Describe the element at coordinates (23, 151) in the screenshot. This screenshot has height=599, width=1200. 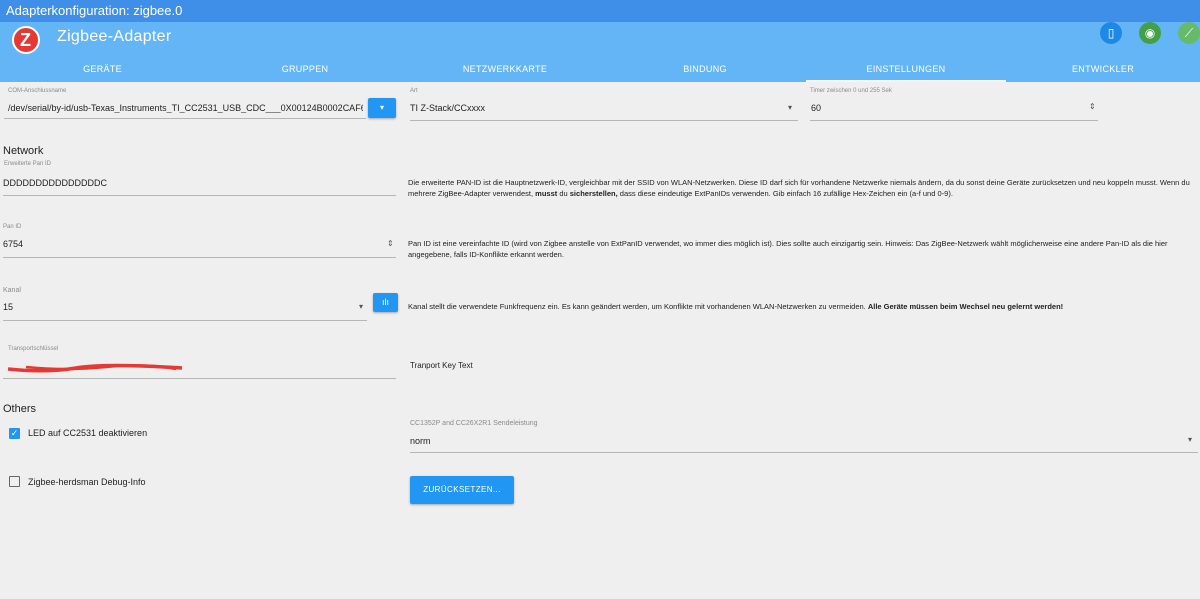
I see `network-heading: Network` at that location.